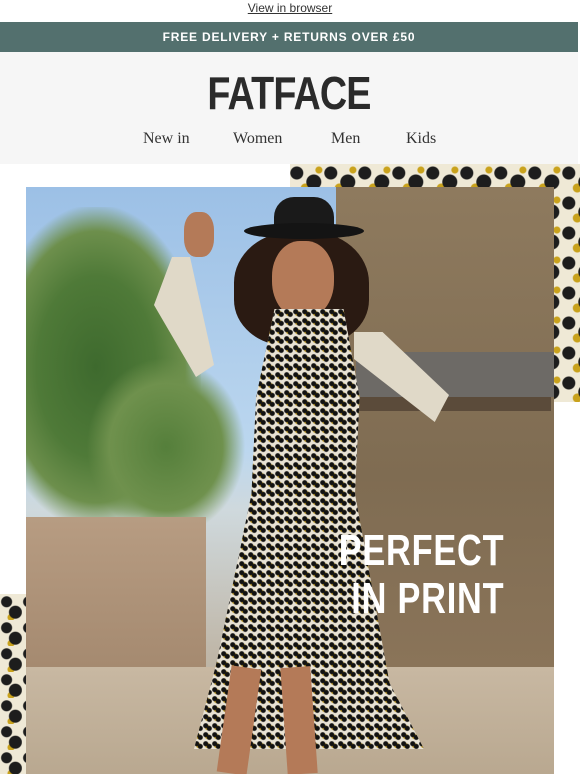 The image size is (580, 774). What do you see at coordinates (421, 550) in the screenshot?
I see `headline-line-1: PERFECT` at bounding box center [421, 550].